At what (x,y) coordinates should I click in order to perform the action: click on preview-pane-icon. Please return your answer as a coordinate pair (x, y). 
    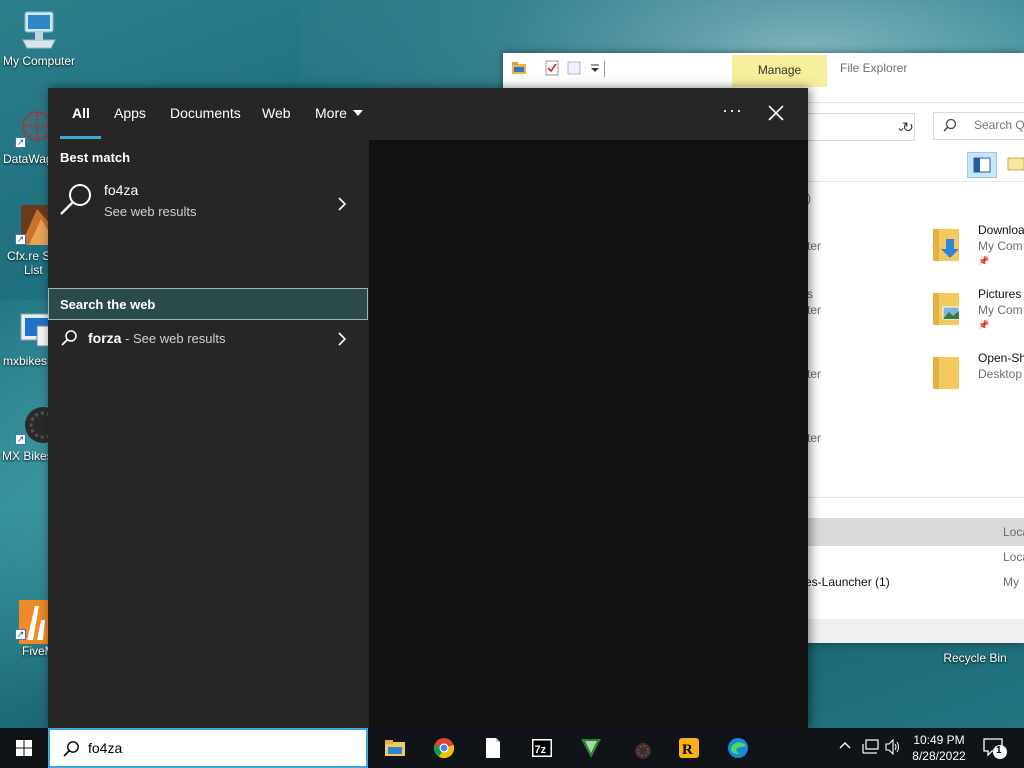
    Looking at the image, I should click on (1015, 165).